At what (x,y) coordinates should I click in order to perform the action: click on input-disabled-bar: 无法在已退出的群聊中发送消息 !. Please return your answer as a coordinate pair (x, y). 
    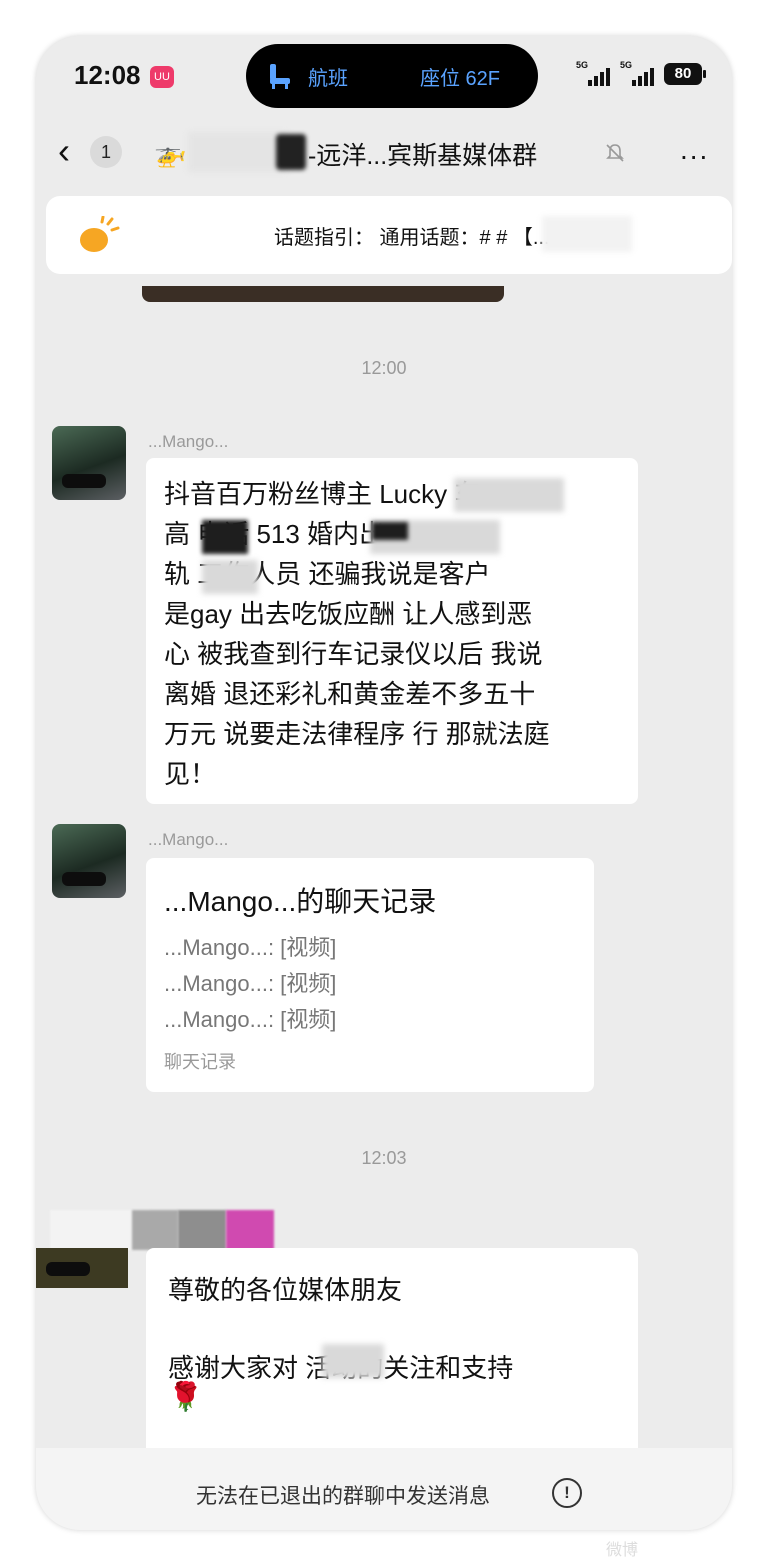
    Looking at the image, I should click on (384, 1489).